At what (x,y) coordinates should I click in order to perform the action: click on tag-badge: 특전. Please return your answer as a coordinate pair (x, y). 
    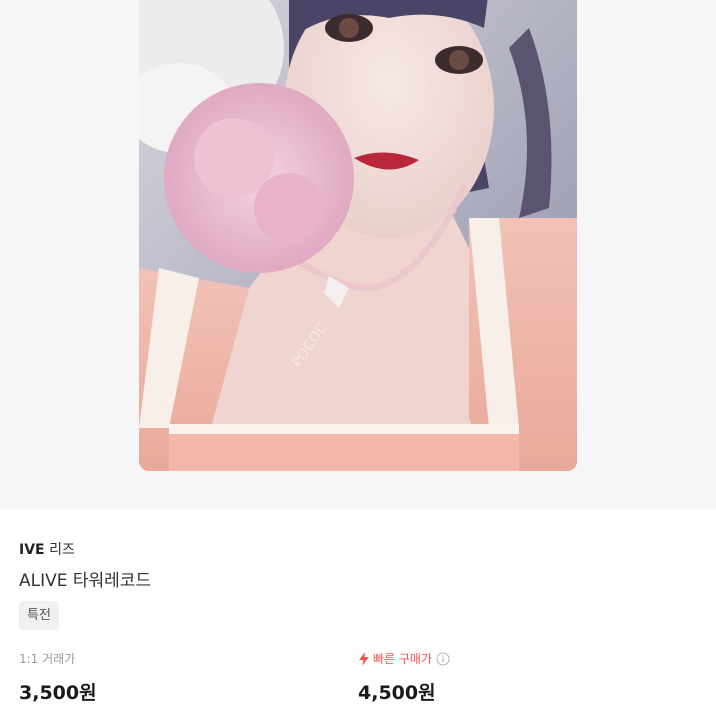
    Looking at the image, I should click on (39, 615).